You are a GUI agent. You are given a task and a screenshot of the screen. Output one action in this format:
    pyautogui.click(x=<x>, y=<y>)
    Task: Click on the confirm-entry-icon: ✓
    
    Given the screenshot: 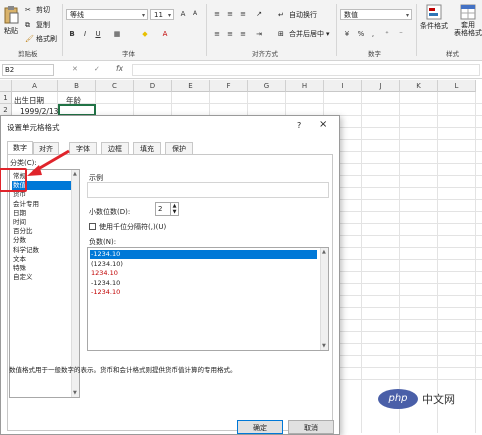 What is the action you would take?
    pyautogui.click(x=97, y=69)
    